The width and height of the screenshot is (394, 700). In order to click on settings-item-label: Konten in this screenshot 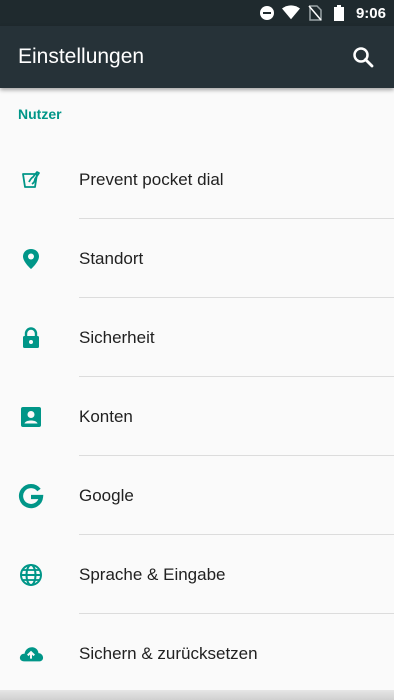, I will do `click(106, 416)`.